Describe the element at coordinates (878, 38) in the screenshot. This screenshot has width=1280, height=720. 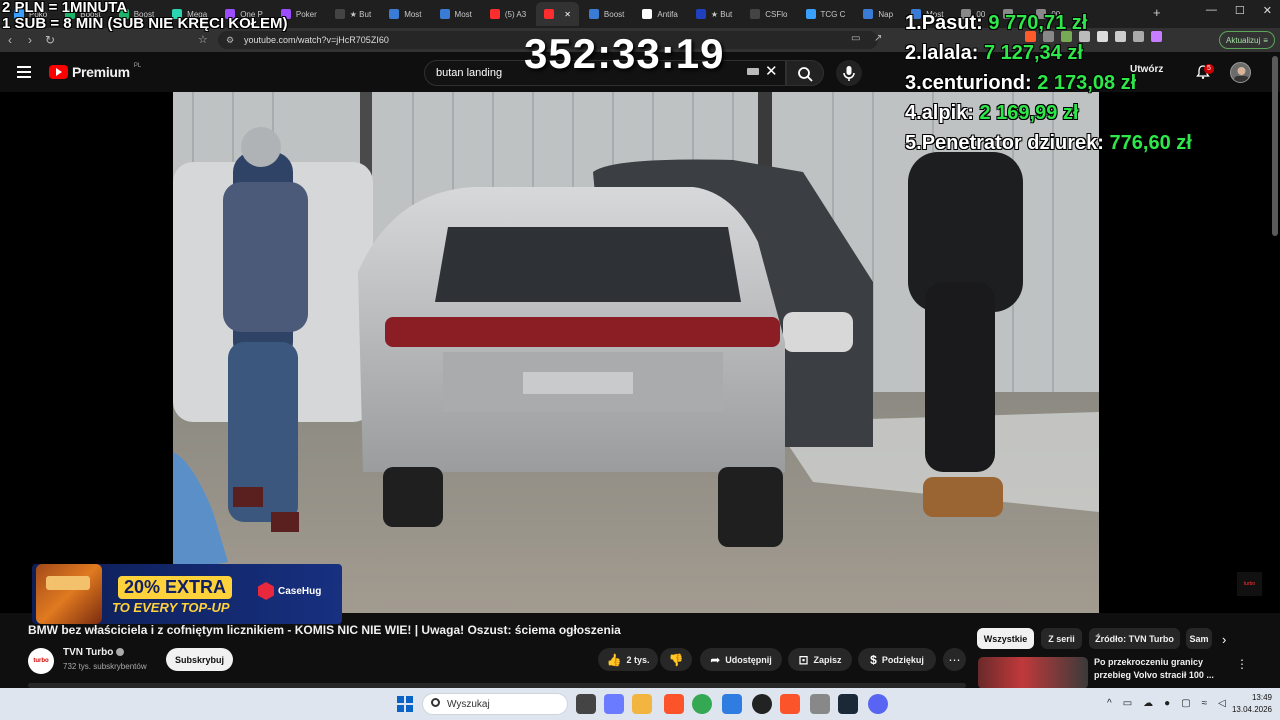
I see `share-page-icon: ↗` at that location.